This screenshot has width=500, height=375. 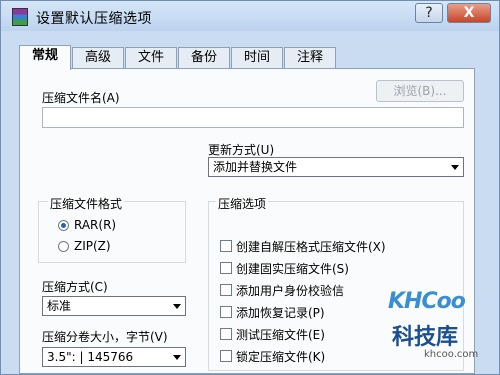 I want to click on solid-checkbox, so click(x=226, y=268).